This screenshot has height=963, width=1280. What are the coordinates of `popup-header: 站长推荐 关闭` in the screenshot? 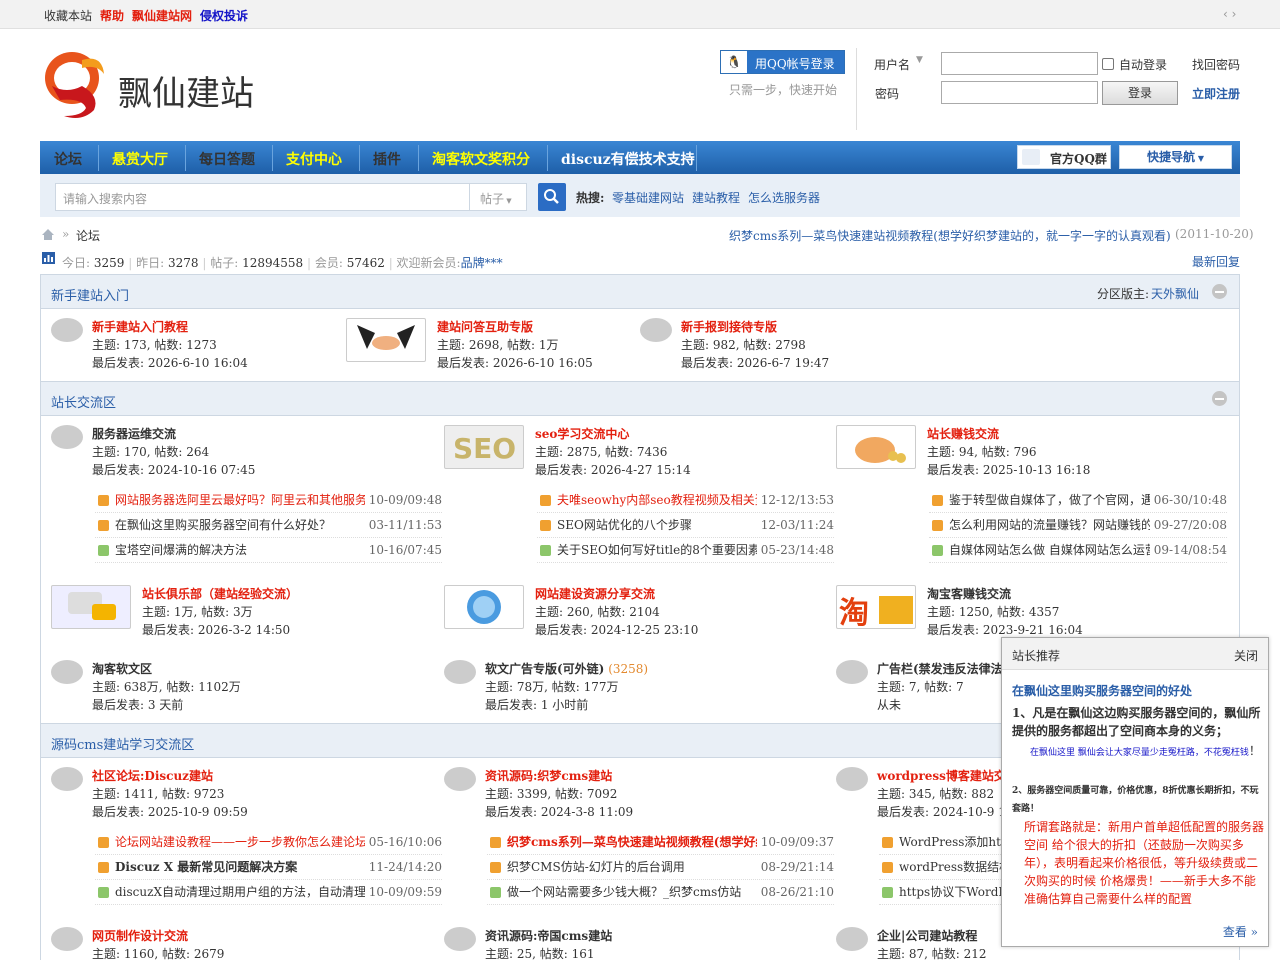 It's located at (1135, 654).